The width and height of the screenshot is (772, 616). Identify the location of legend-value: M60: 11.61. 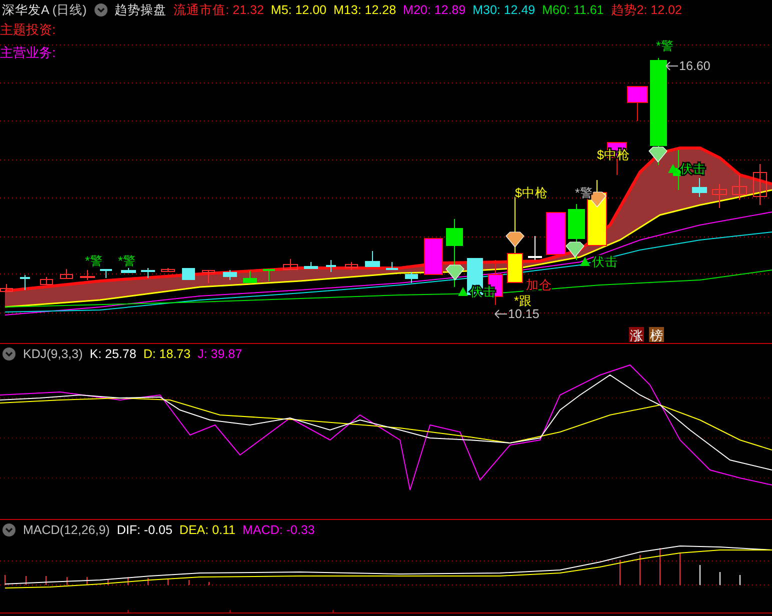
(573, 10).